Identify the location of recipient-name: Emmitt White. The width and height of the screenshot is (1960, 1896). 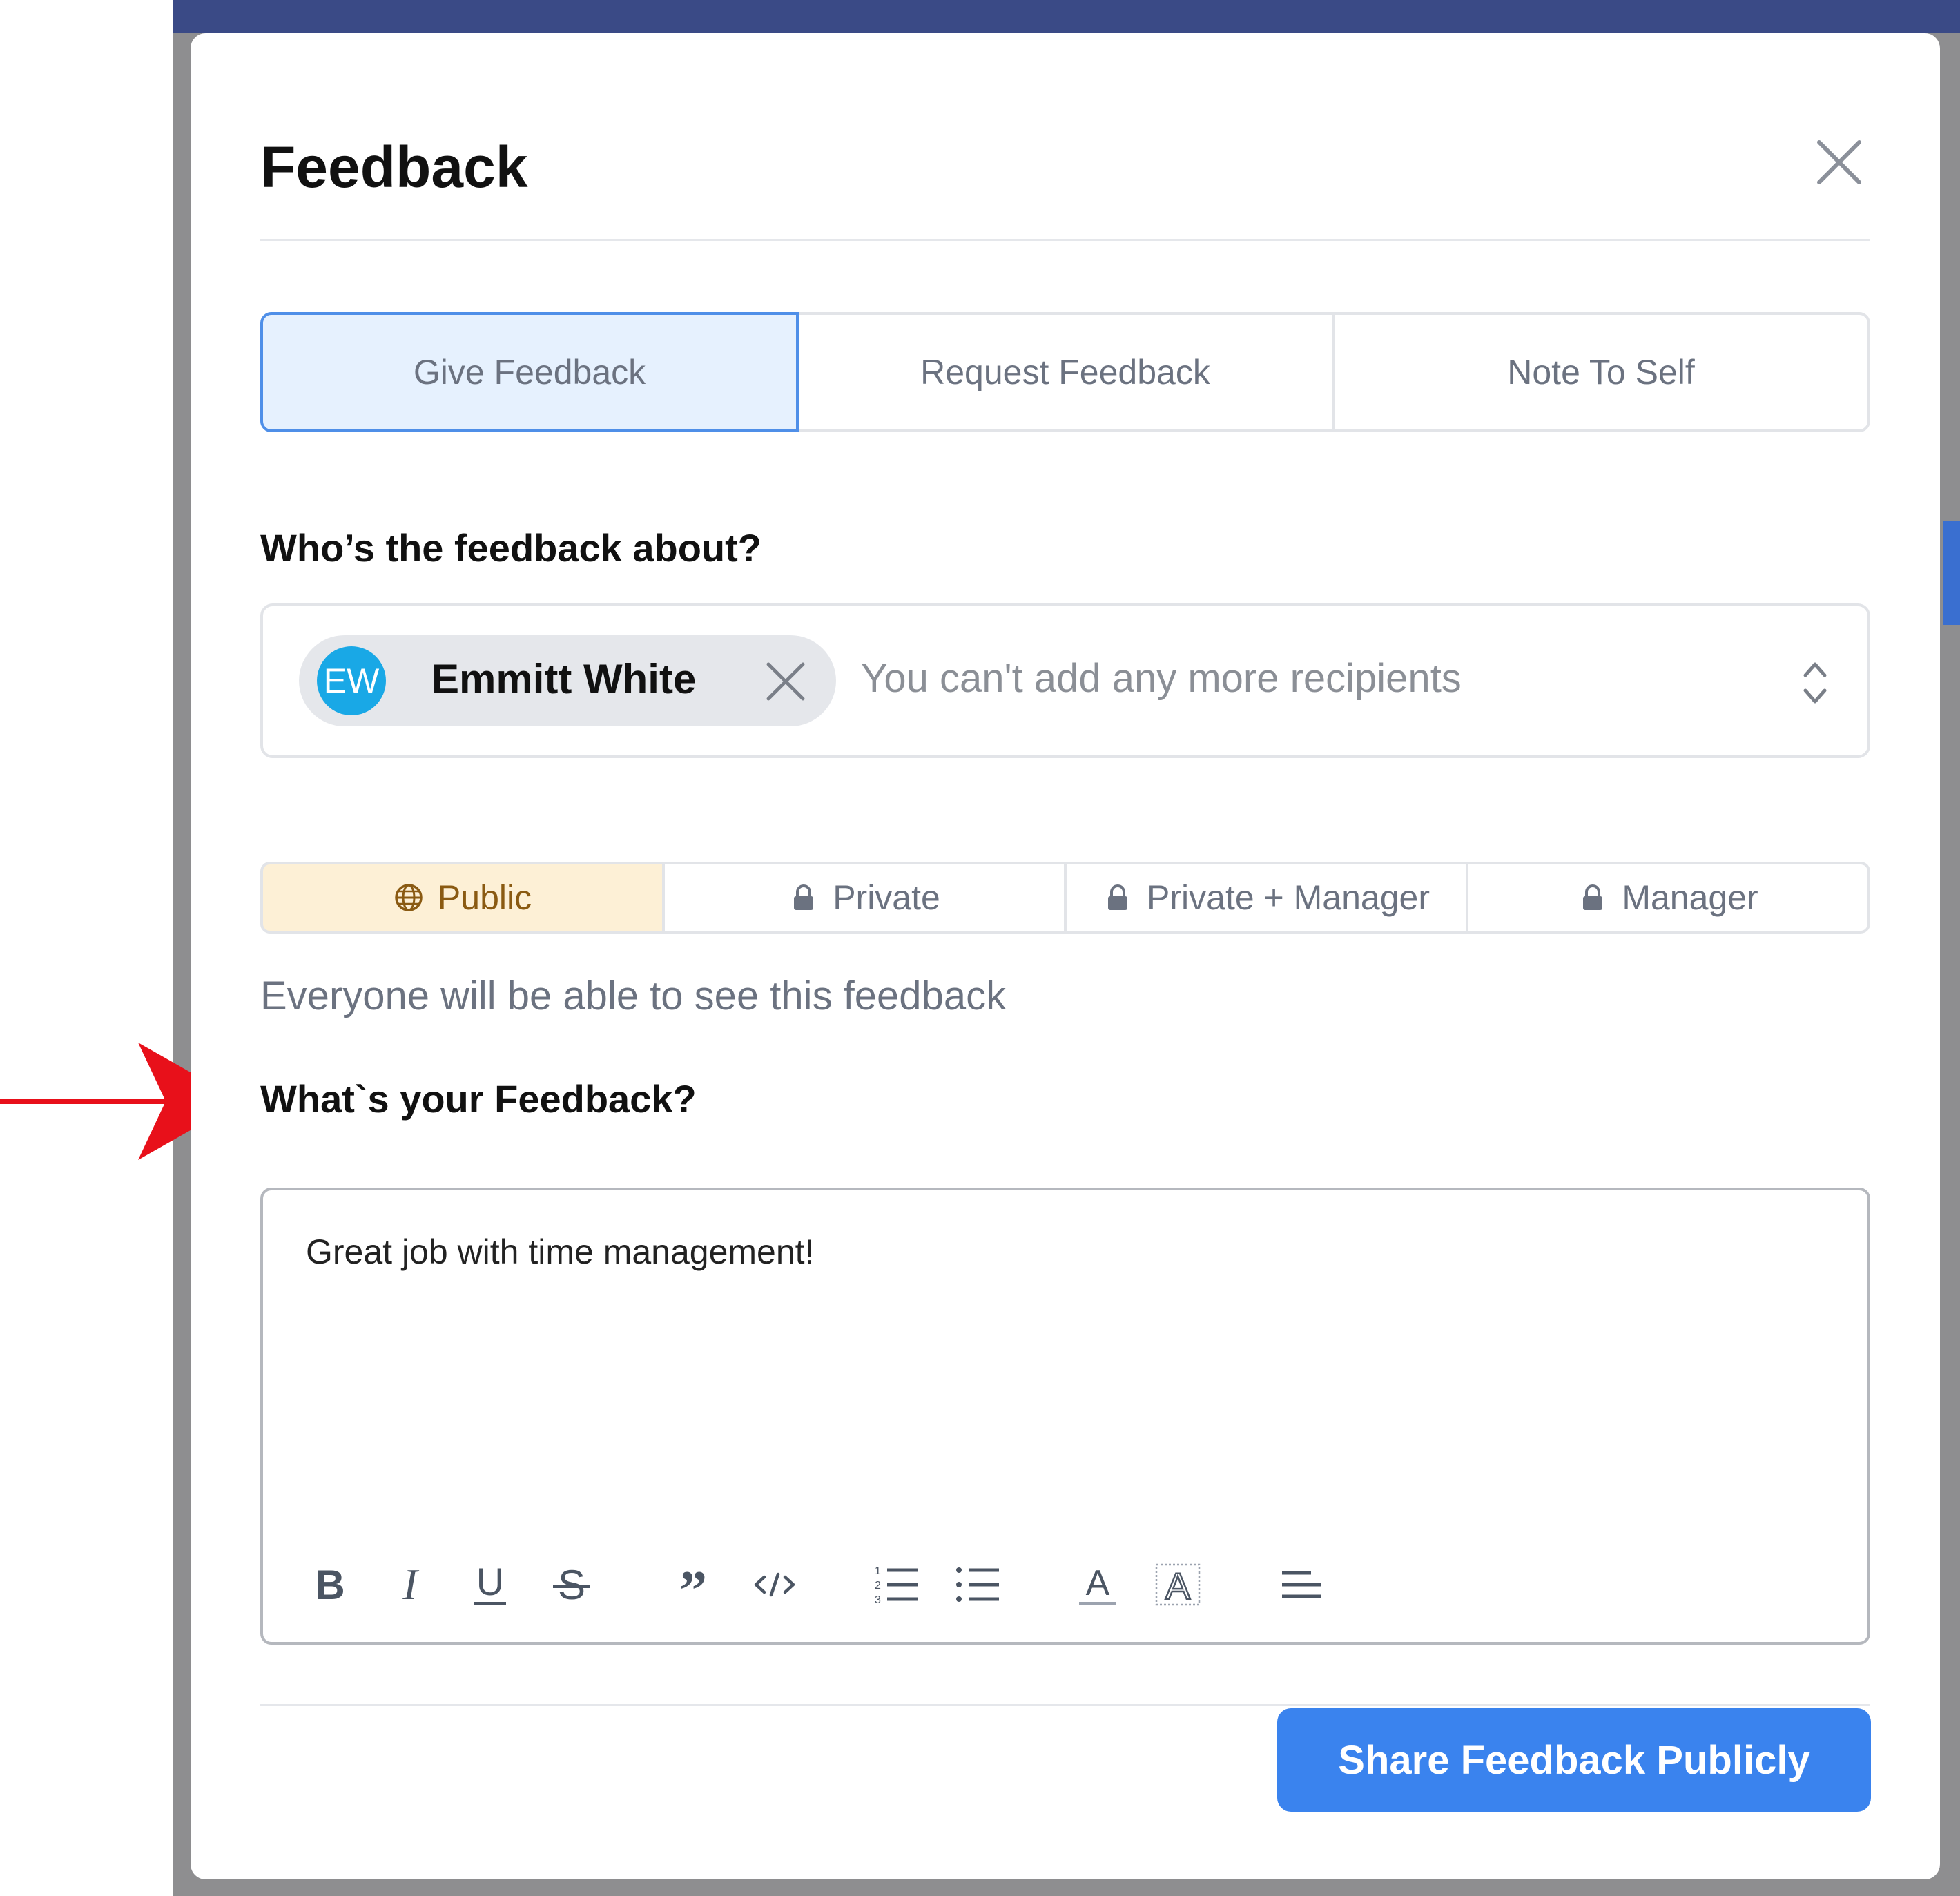
(564, 679).